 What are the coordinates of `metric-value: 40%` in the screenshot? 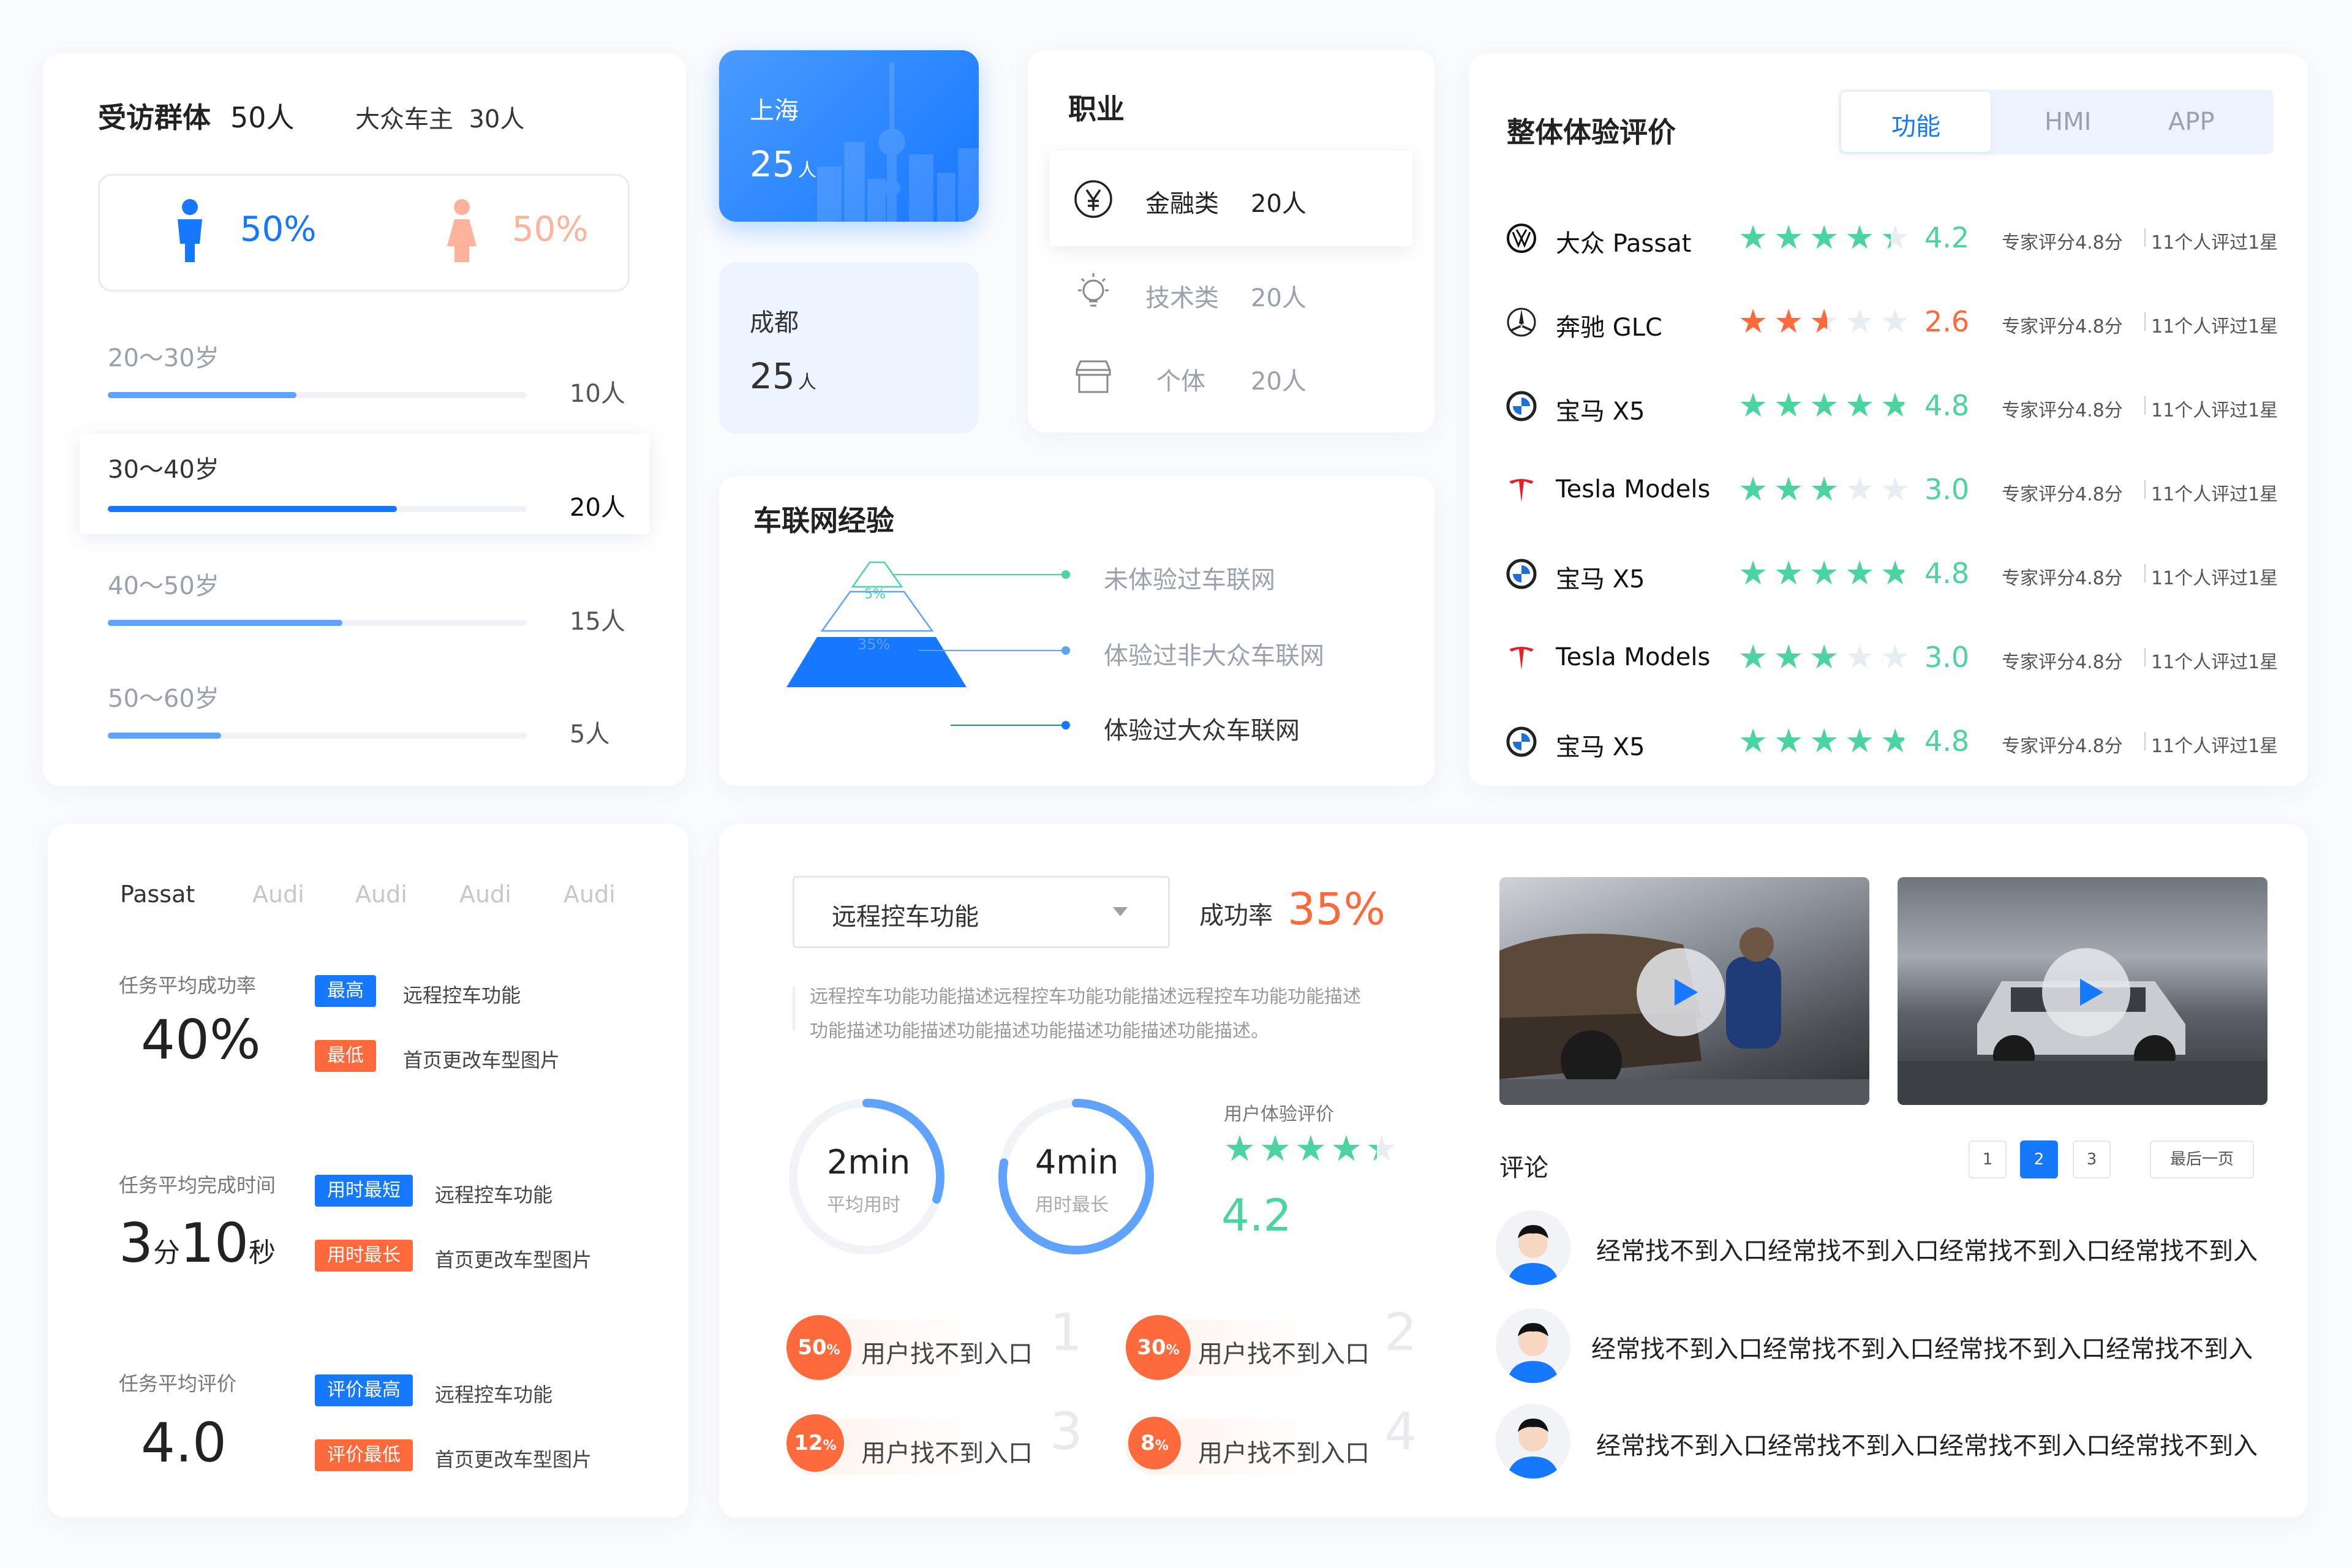 It's located at (201, 1039).